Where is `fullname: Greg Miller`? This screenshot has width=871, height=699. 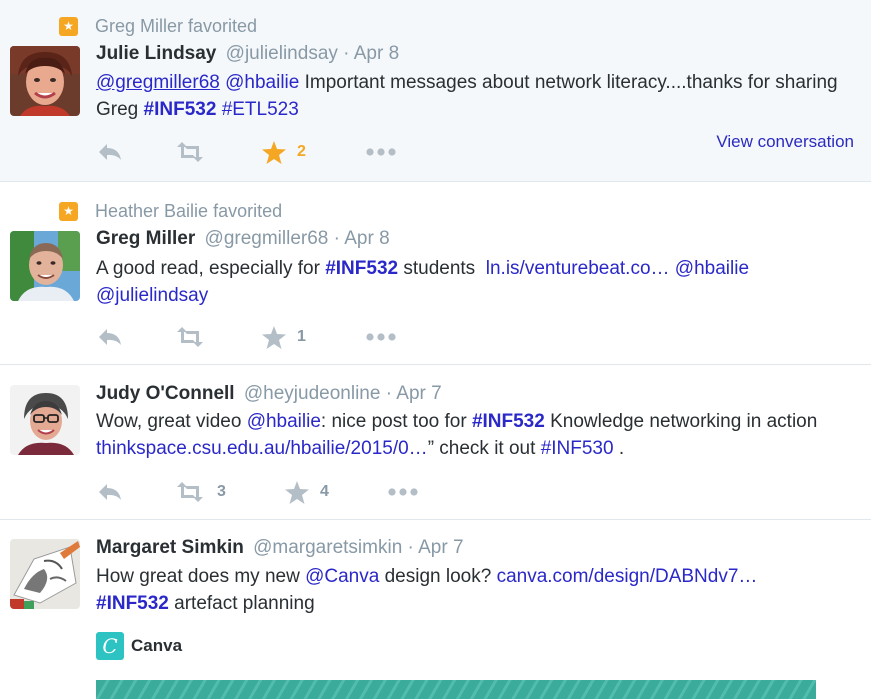
fullname: Greg Miller is located at coordinates (145, 238).